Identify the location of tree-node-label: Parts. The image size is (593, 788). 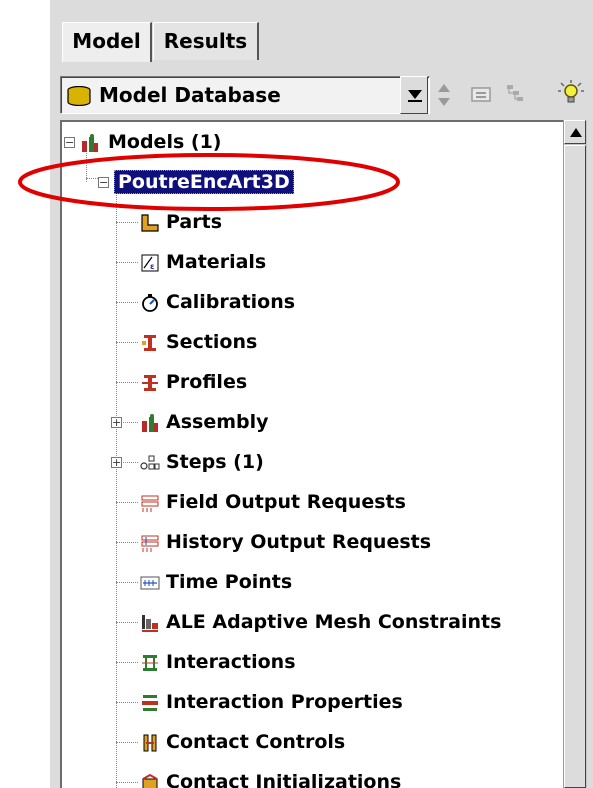
(194, 222).